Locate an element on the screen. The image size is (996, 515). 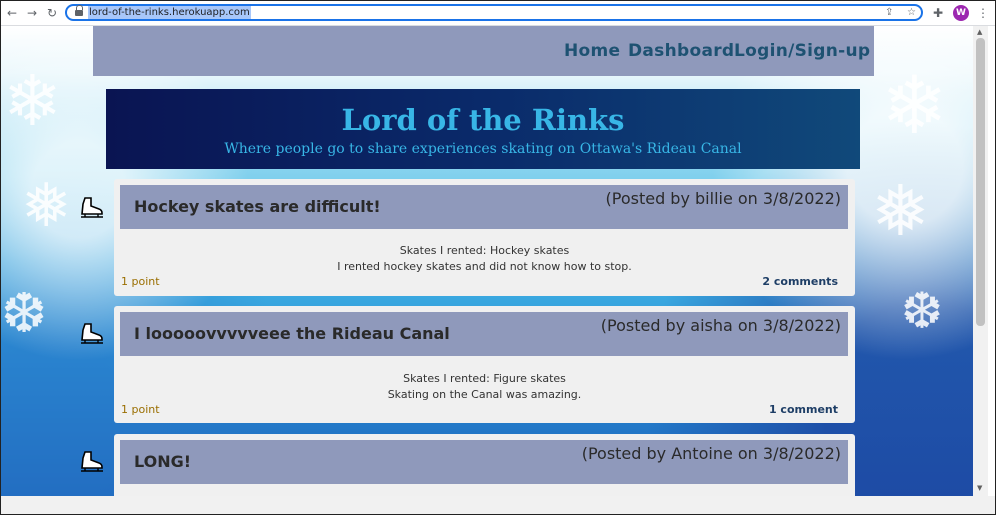
post-content: Skating on the Canal was amazing. is located at coordinates (484, 394).